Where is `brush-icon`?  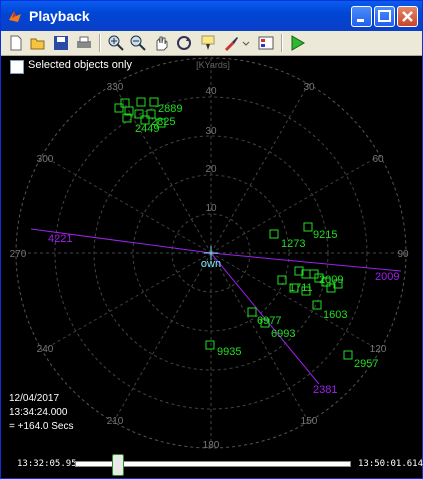 brush-icon is located at coordinates (231, 43).